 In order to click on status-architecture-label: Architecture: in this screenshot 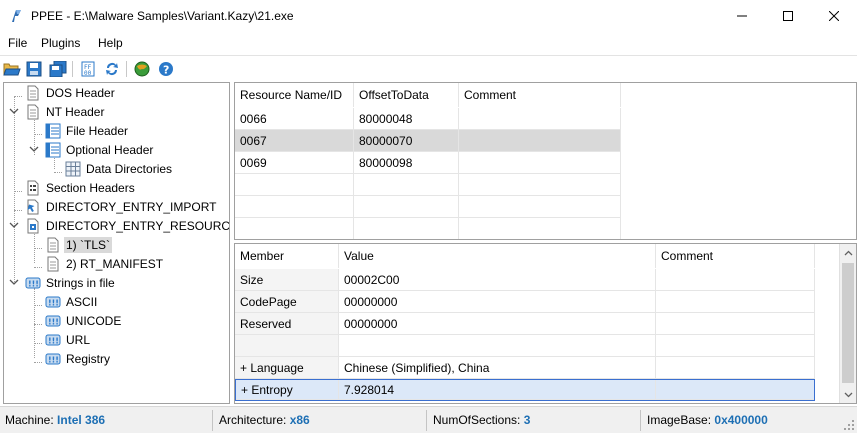, I will do `click(253, 420)`.